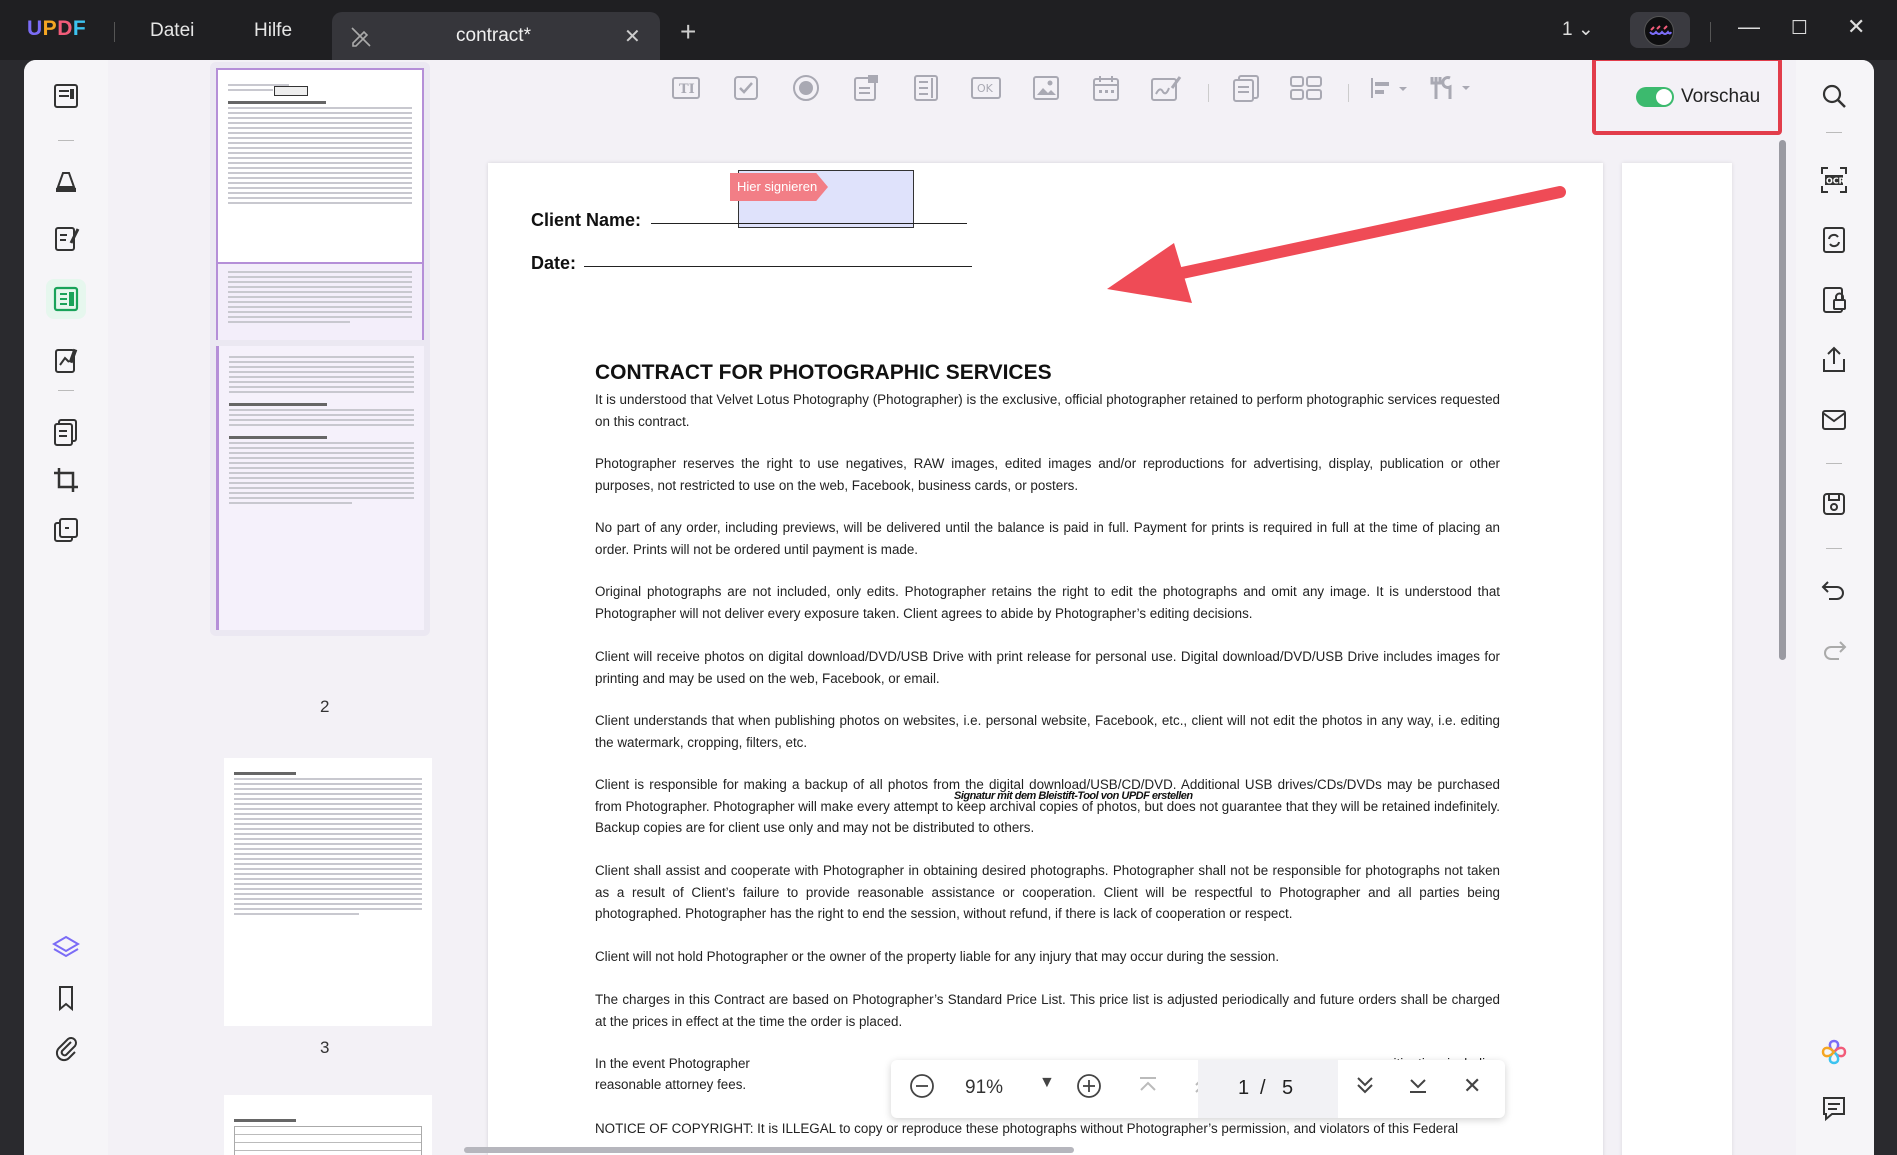 The image size is (1897, 1155). What do you see at coordinates (746, 88) in the screenshot?
I see `checkbox-icon` at bounding box center [746, 88].